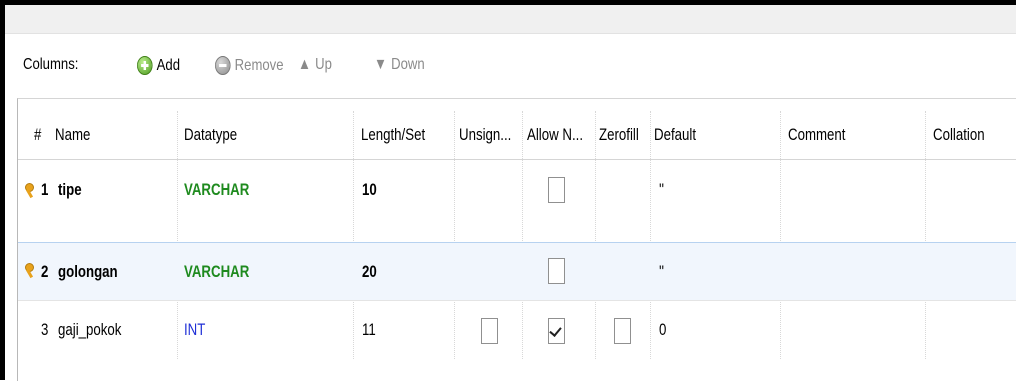 This screenshot has height=381, width=1016. I want to click on remove-column-button: Remove, so click(249, 65).